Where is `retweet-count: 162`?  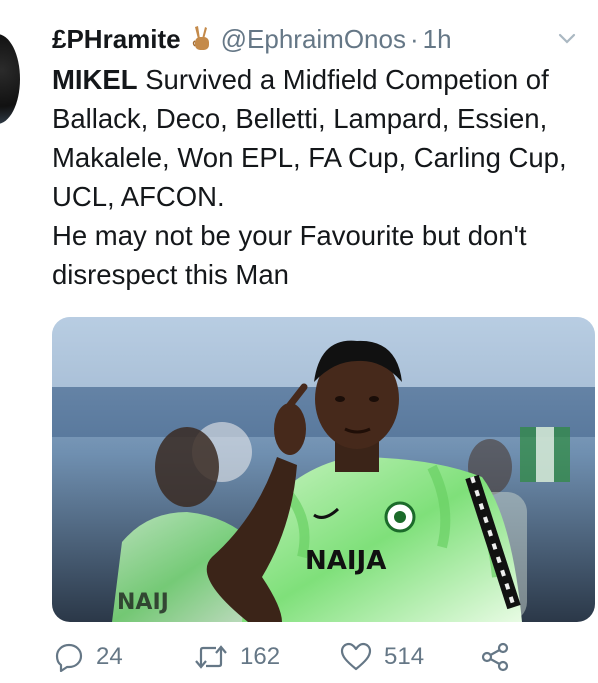
retweet-count: 162 is located at coordinates (260, 656).